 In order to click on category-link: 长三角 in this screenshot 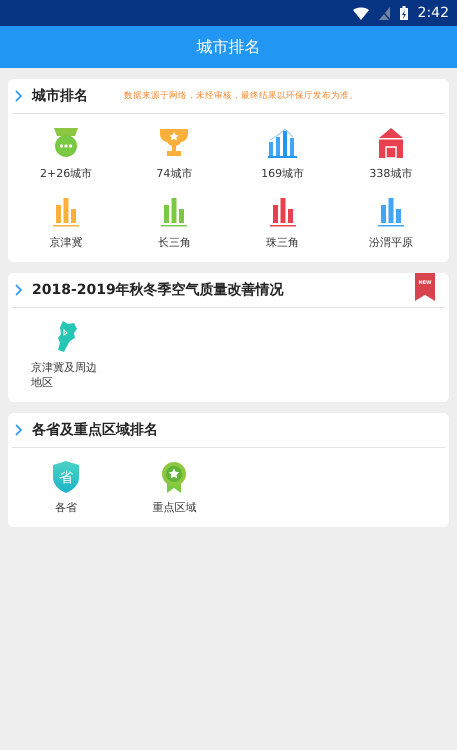, I will do `click(174, 242)`.